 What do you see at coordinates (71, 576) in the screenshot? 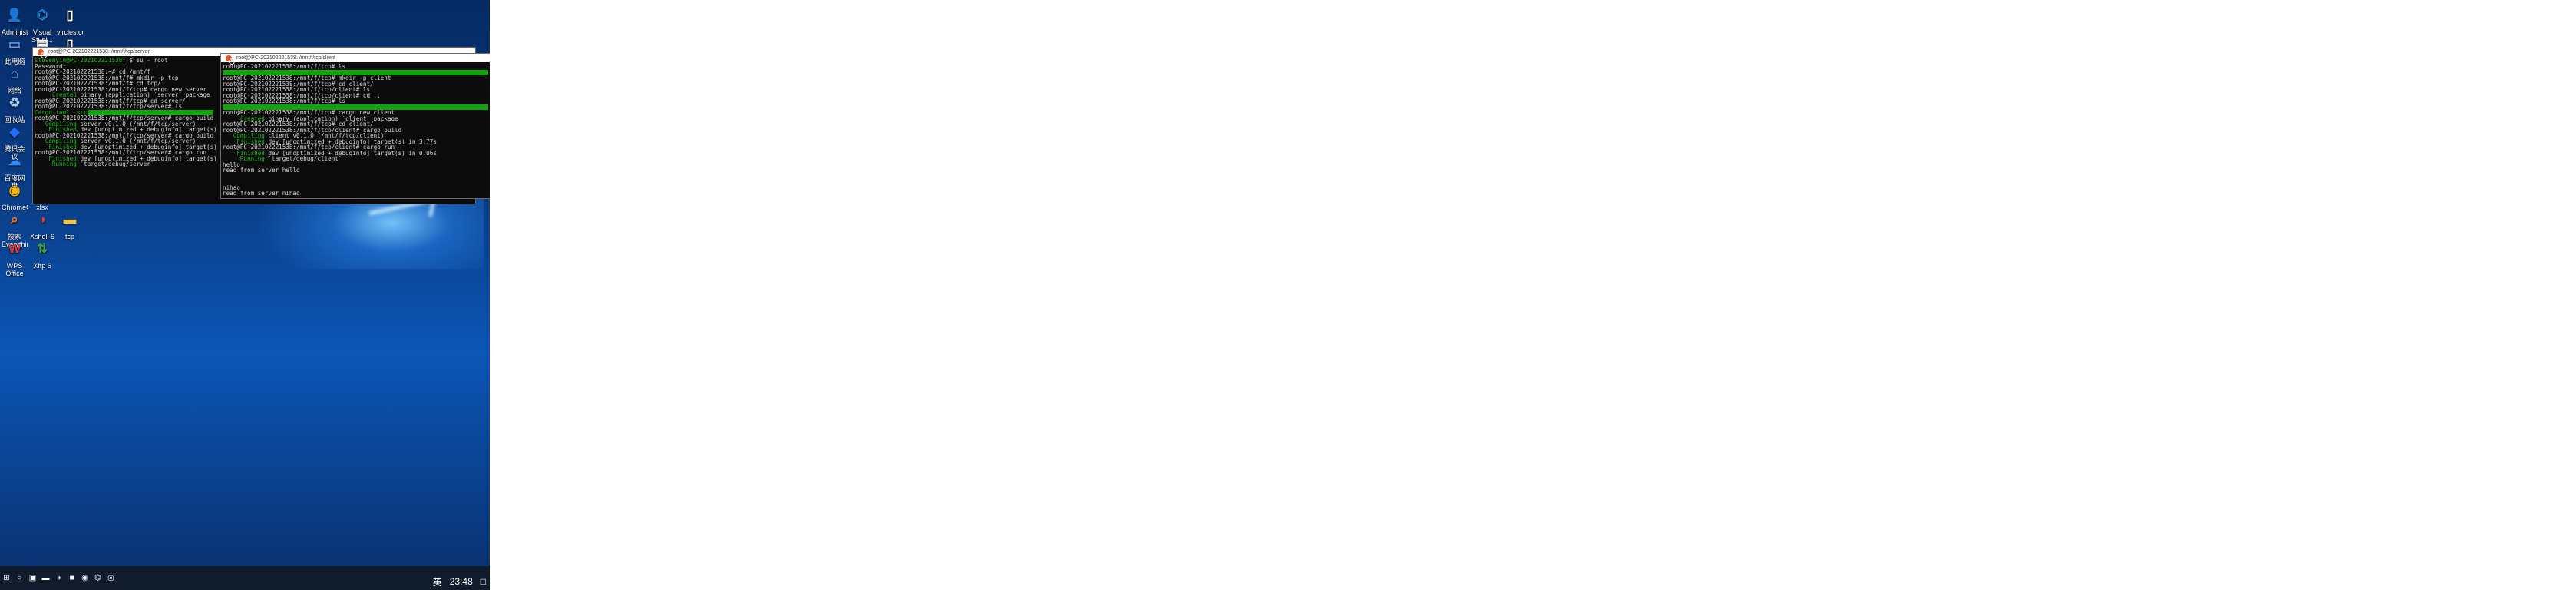
I see `app-icon: ■` at bounding box center [71, 576].